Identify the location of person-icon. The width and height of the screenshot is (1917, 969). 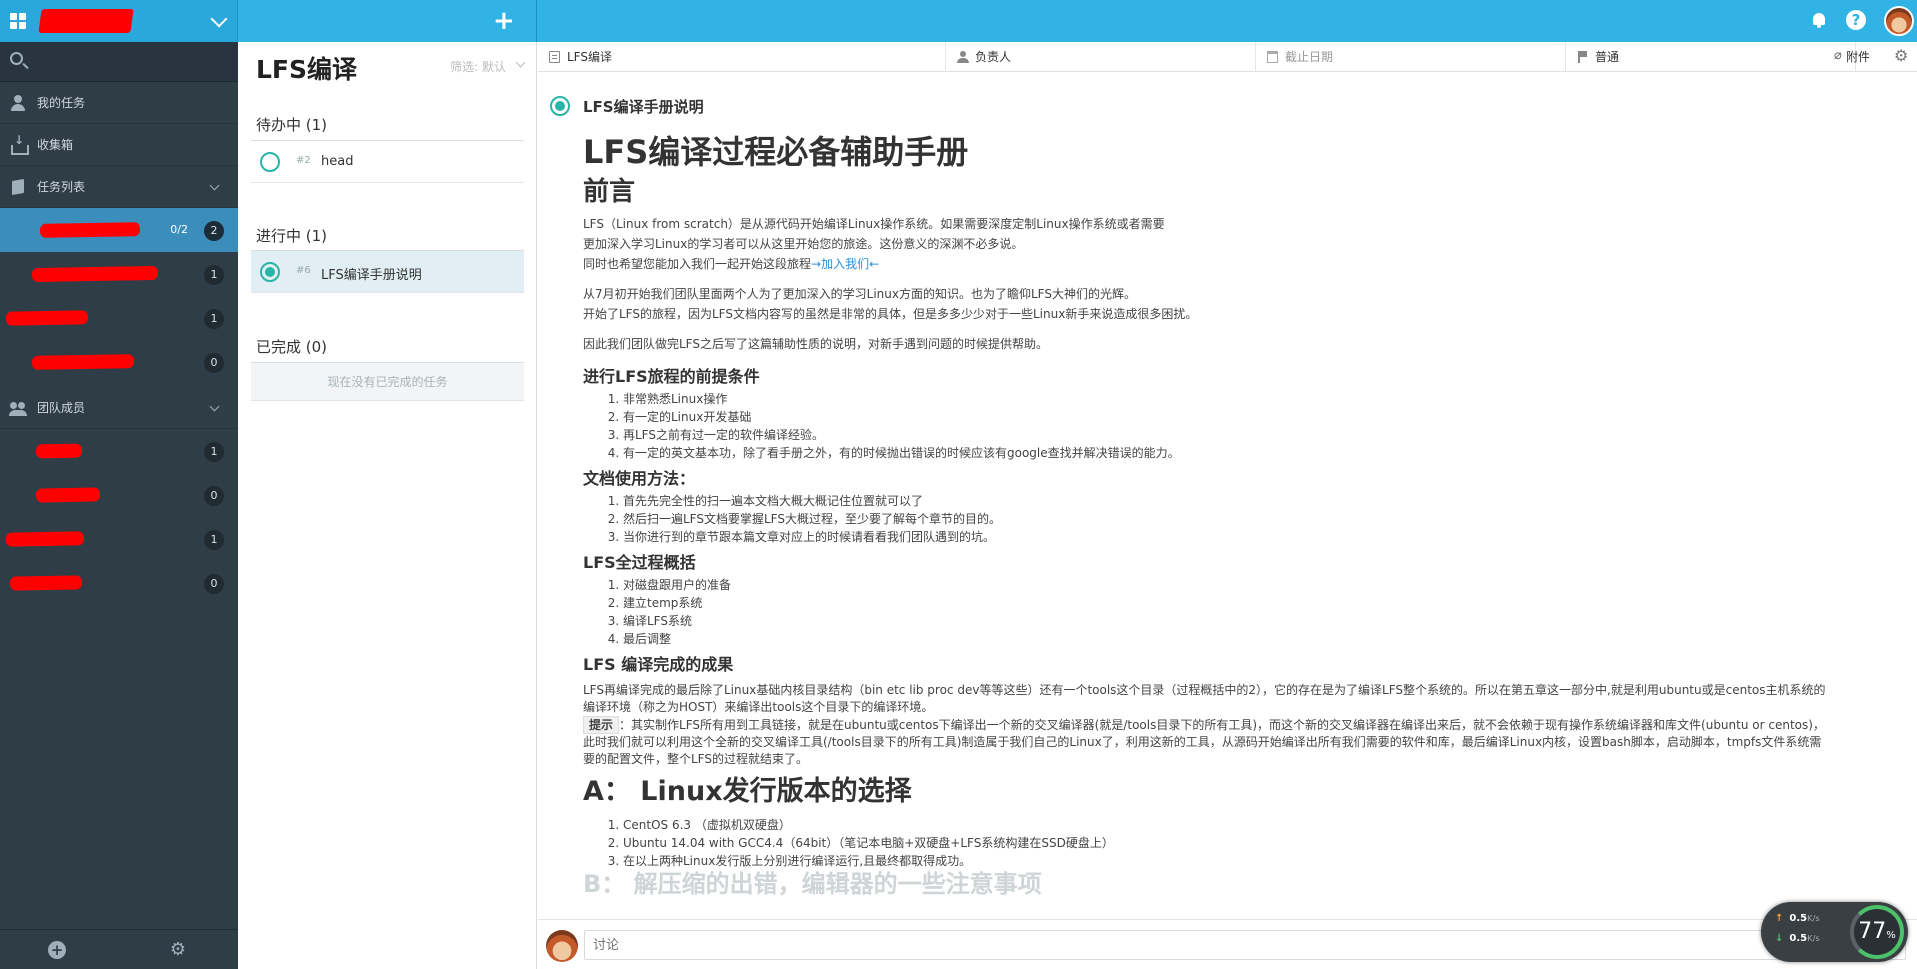
(963, 57).